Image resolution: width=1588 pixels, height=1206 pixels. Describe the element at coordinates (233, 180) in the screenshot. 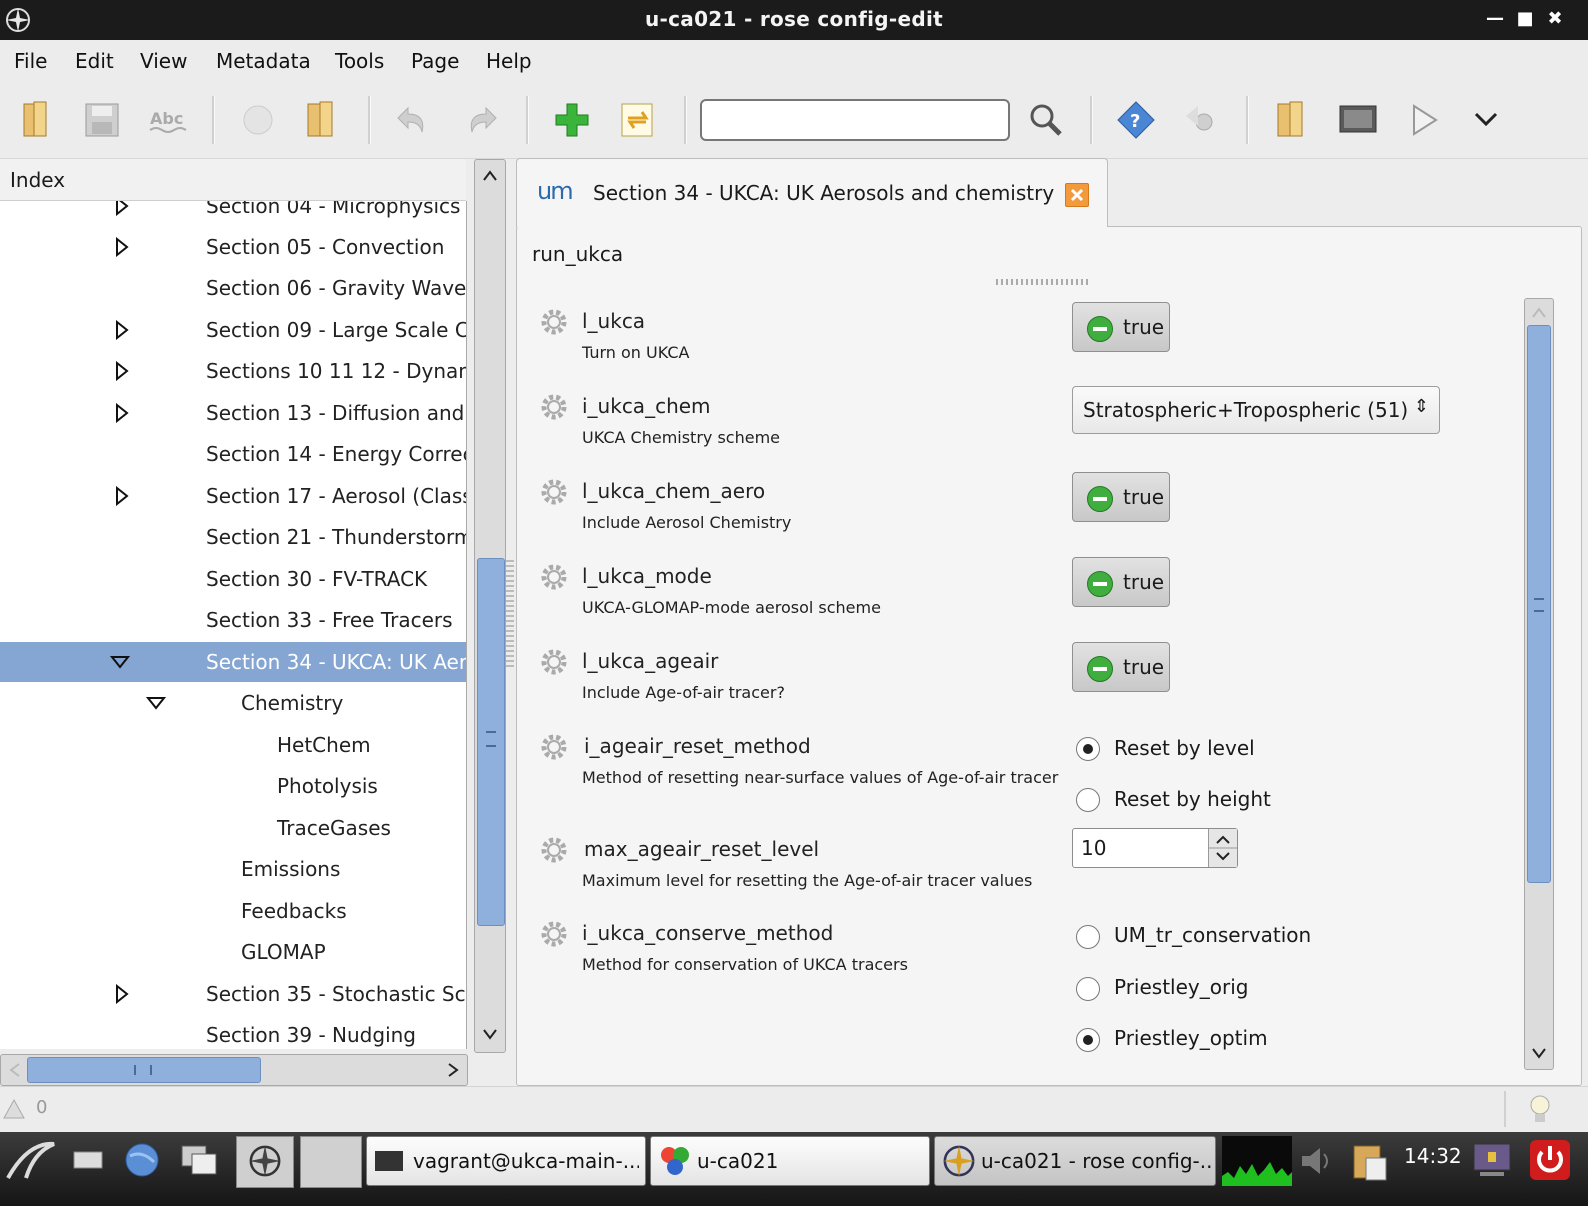

I see `index-header: Index` at that location.